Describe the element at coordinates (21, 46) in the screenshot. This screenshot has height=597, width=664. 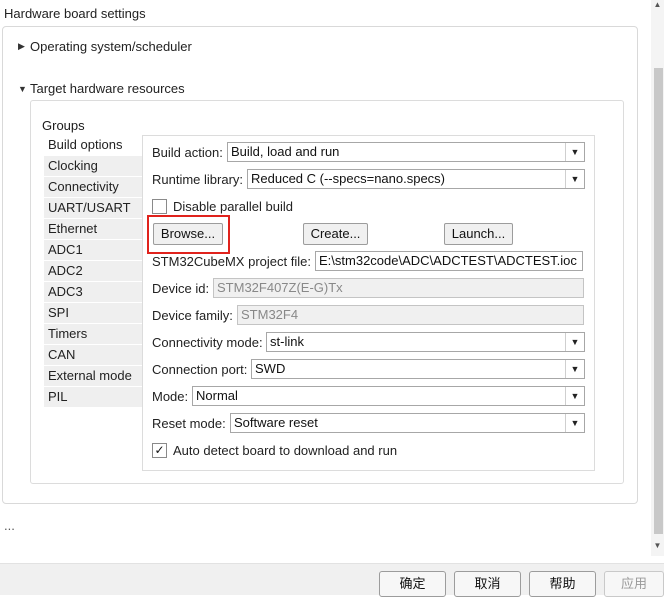
I see `collapsed-triangle-icon: ▶` at that location.